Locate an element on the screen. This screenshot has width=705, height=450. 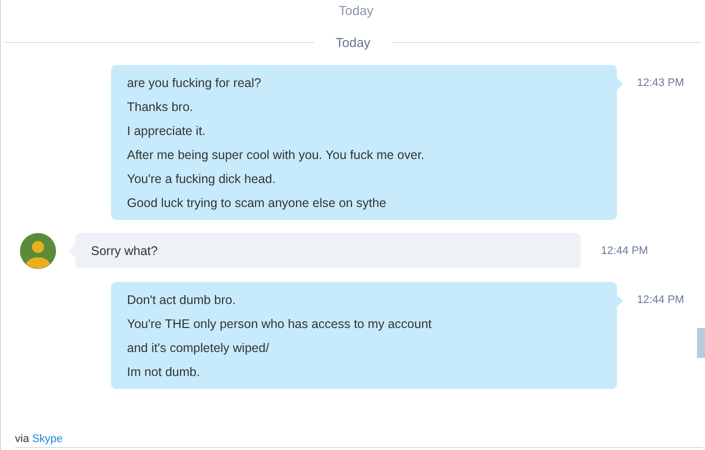
message-time: 12:43 PM is located at coordinates (660, 82).